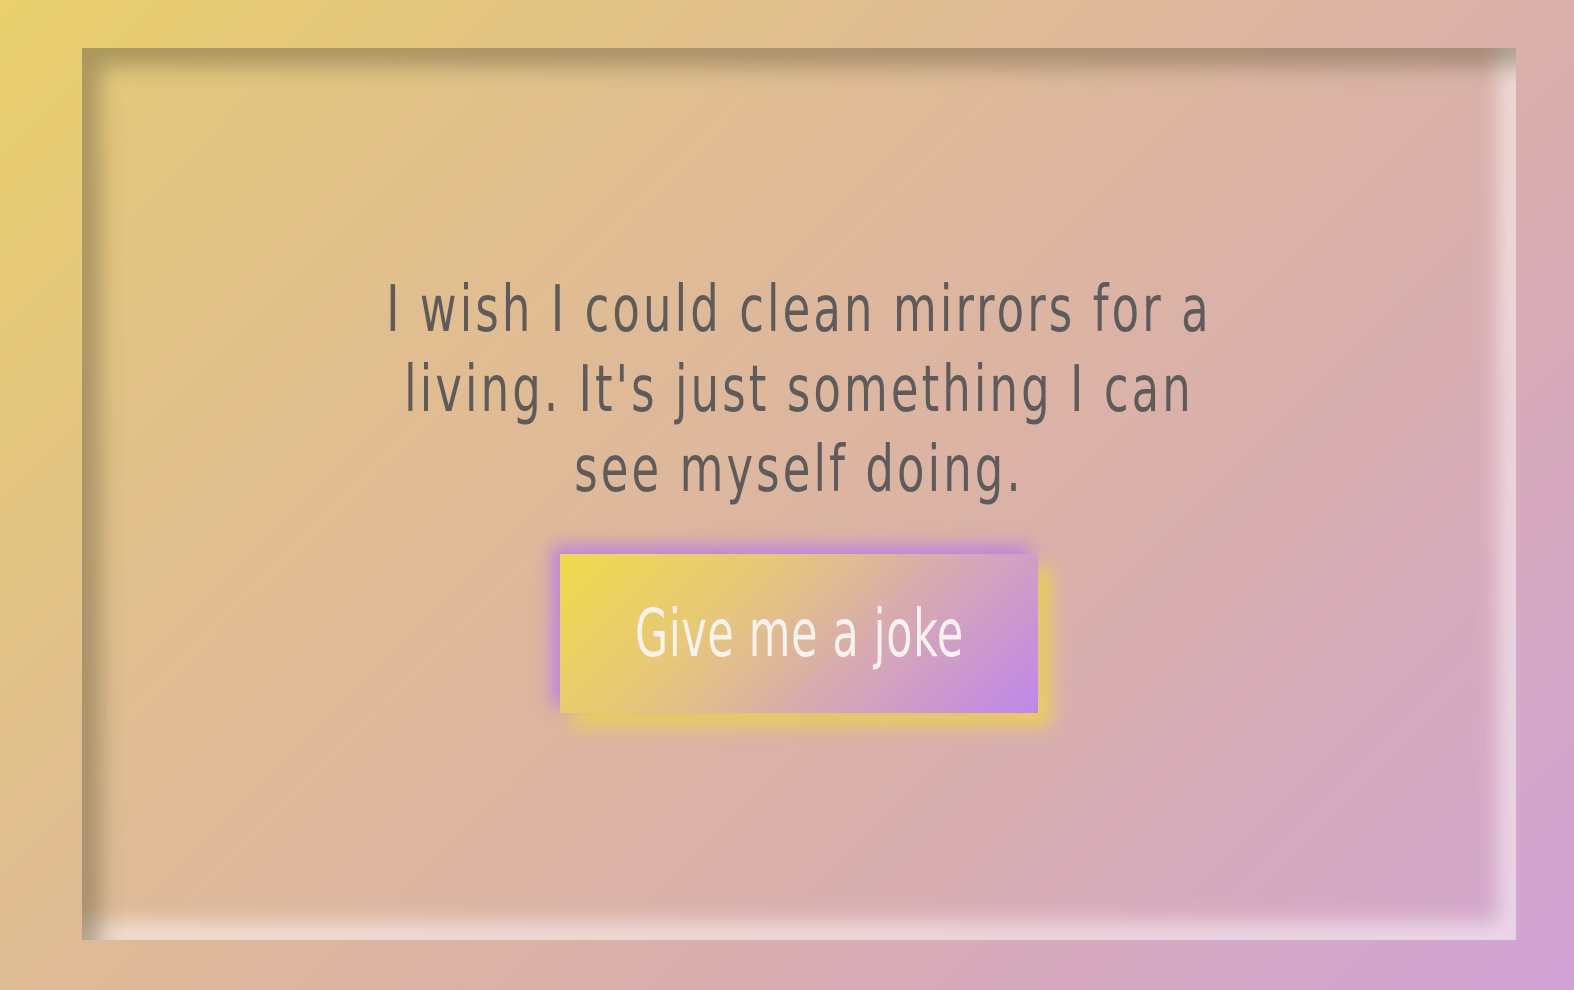 The width and height of the screenshot is (1574, 990). I want to click on give-joke-button-label: Give me a joke, so click(799, 633).